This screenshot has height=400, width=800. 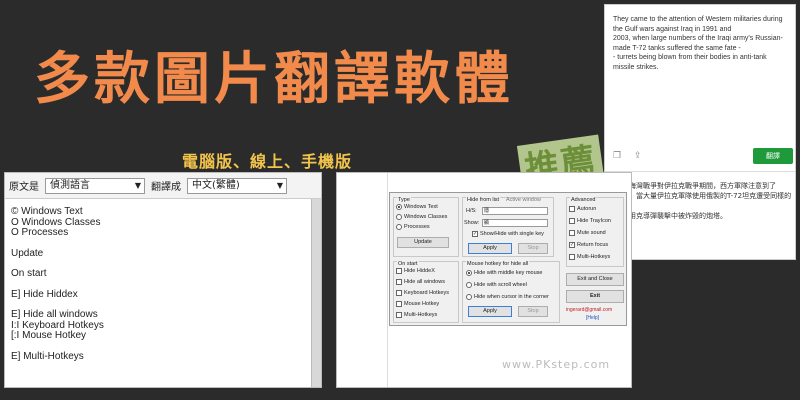 What do you see at coordinates (24, 187) in the screenshot?
I see `source-label: 原文是` at bounding box center [24, 187].